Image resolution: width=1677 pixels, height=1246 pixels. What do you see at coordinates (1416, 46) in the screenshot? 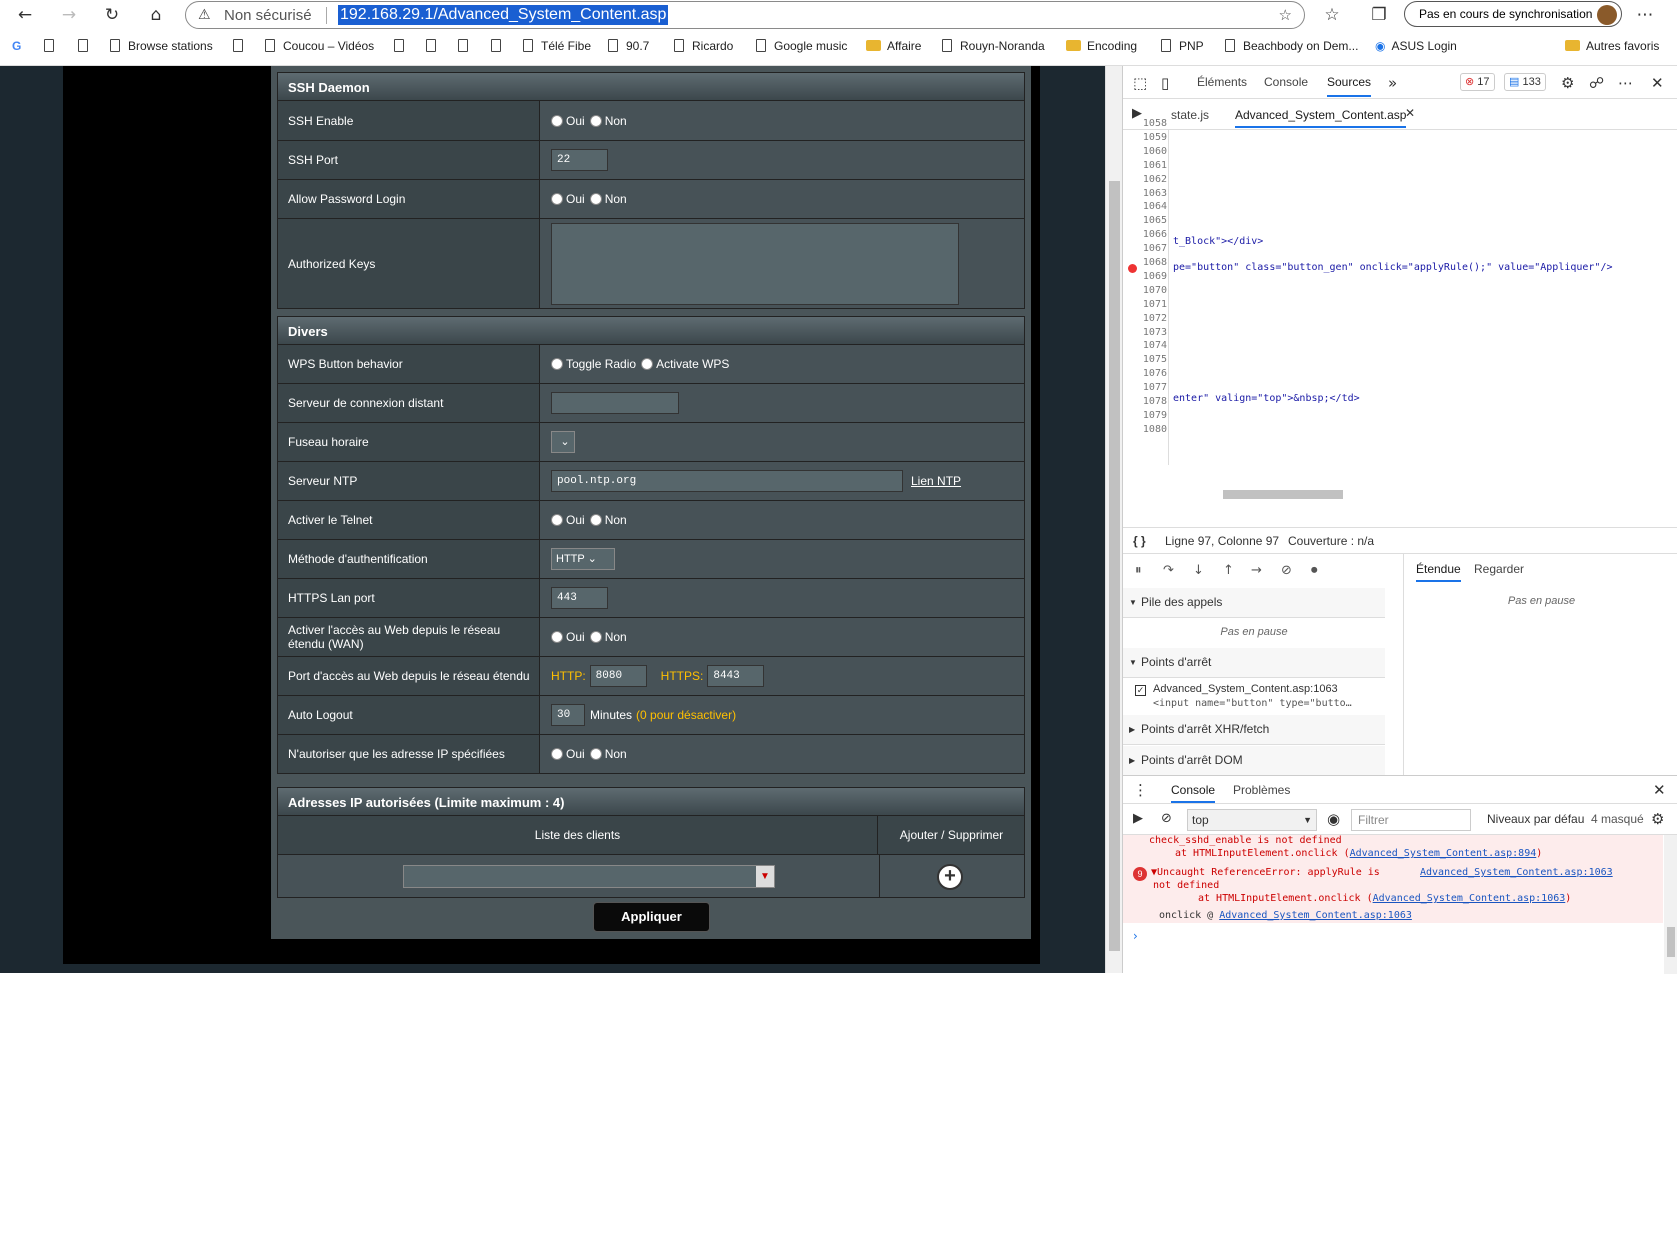
I see `bookmark-item: ◉ ASUS Login` at bounding box center [1416, 46].